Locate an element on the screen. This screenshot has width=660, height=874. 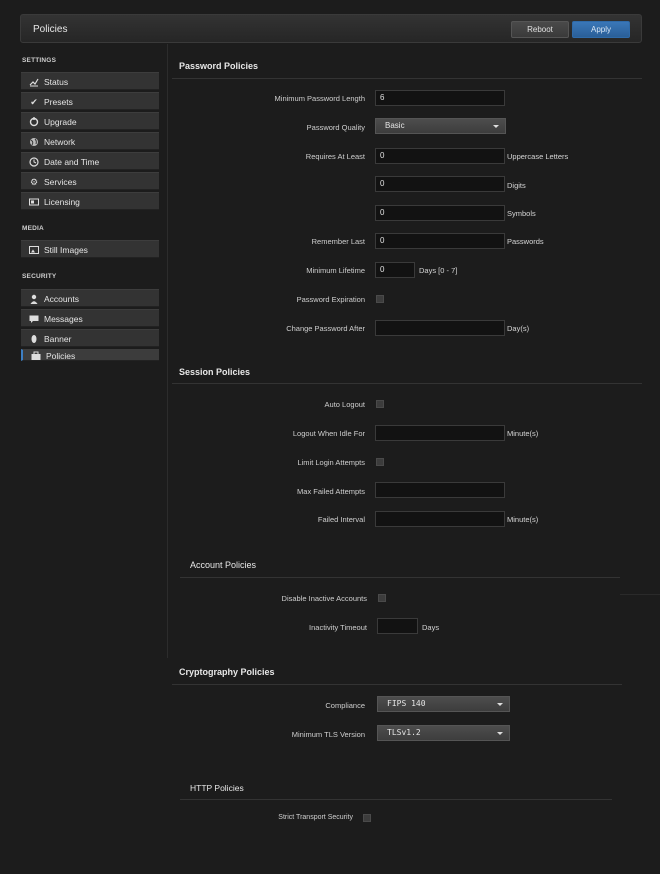
change-password-after-label: Change Password After is located at coordinates (325, 328).